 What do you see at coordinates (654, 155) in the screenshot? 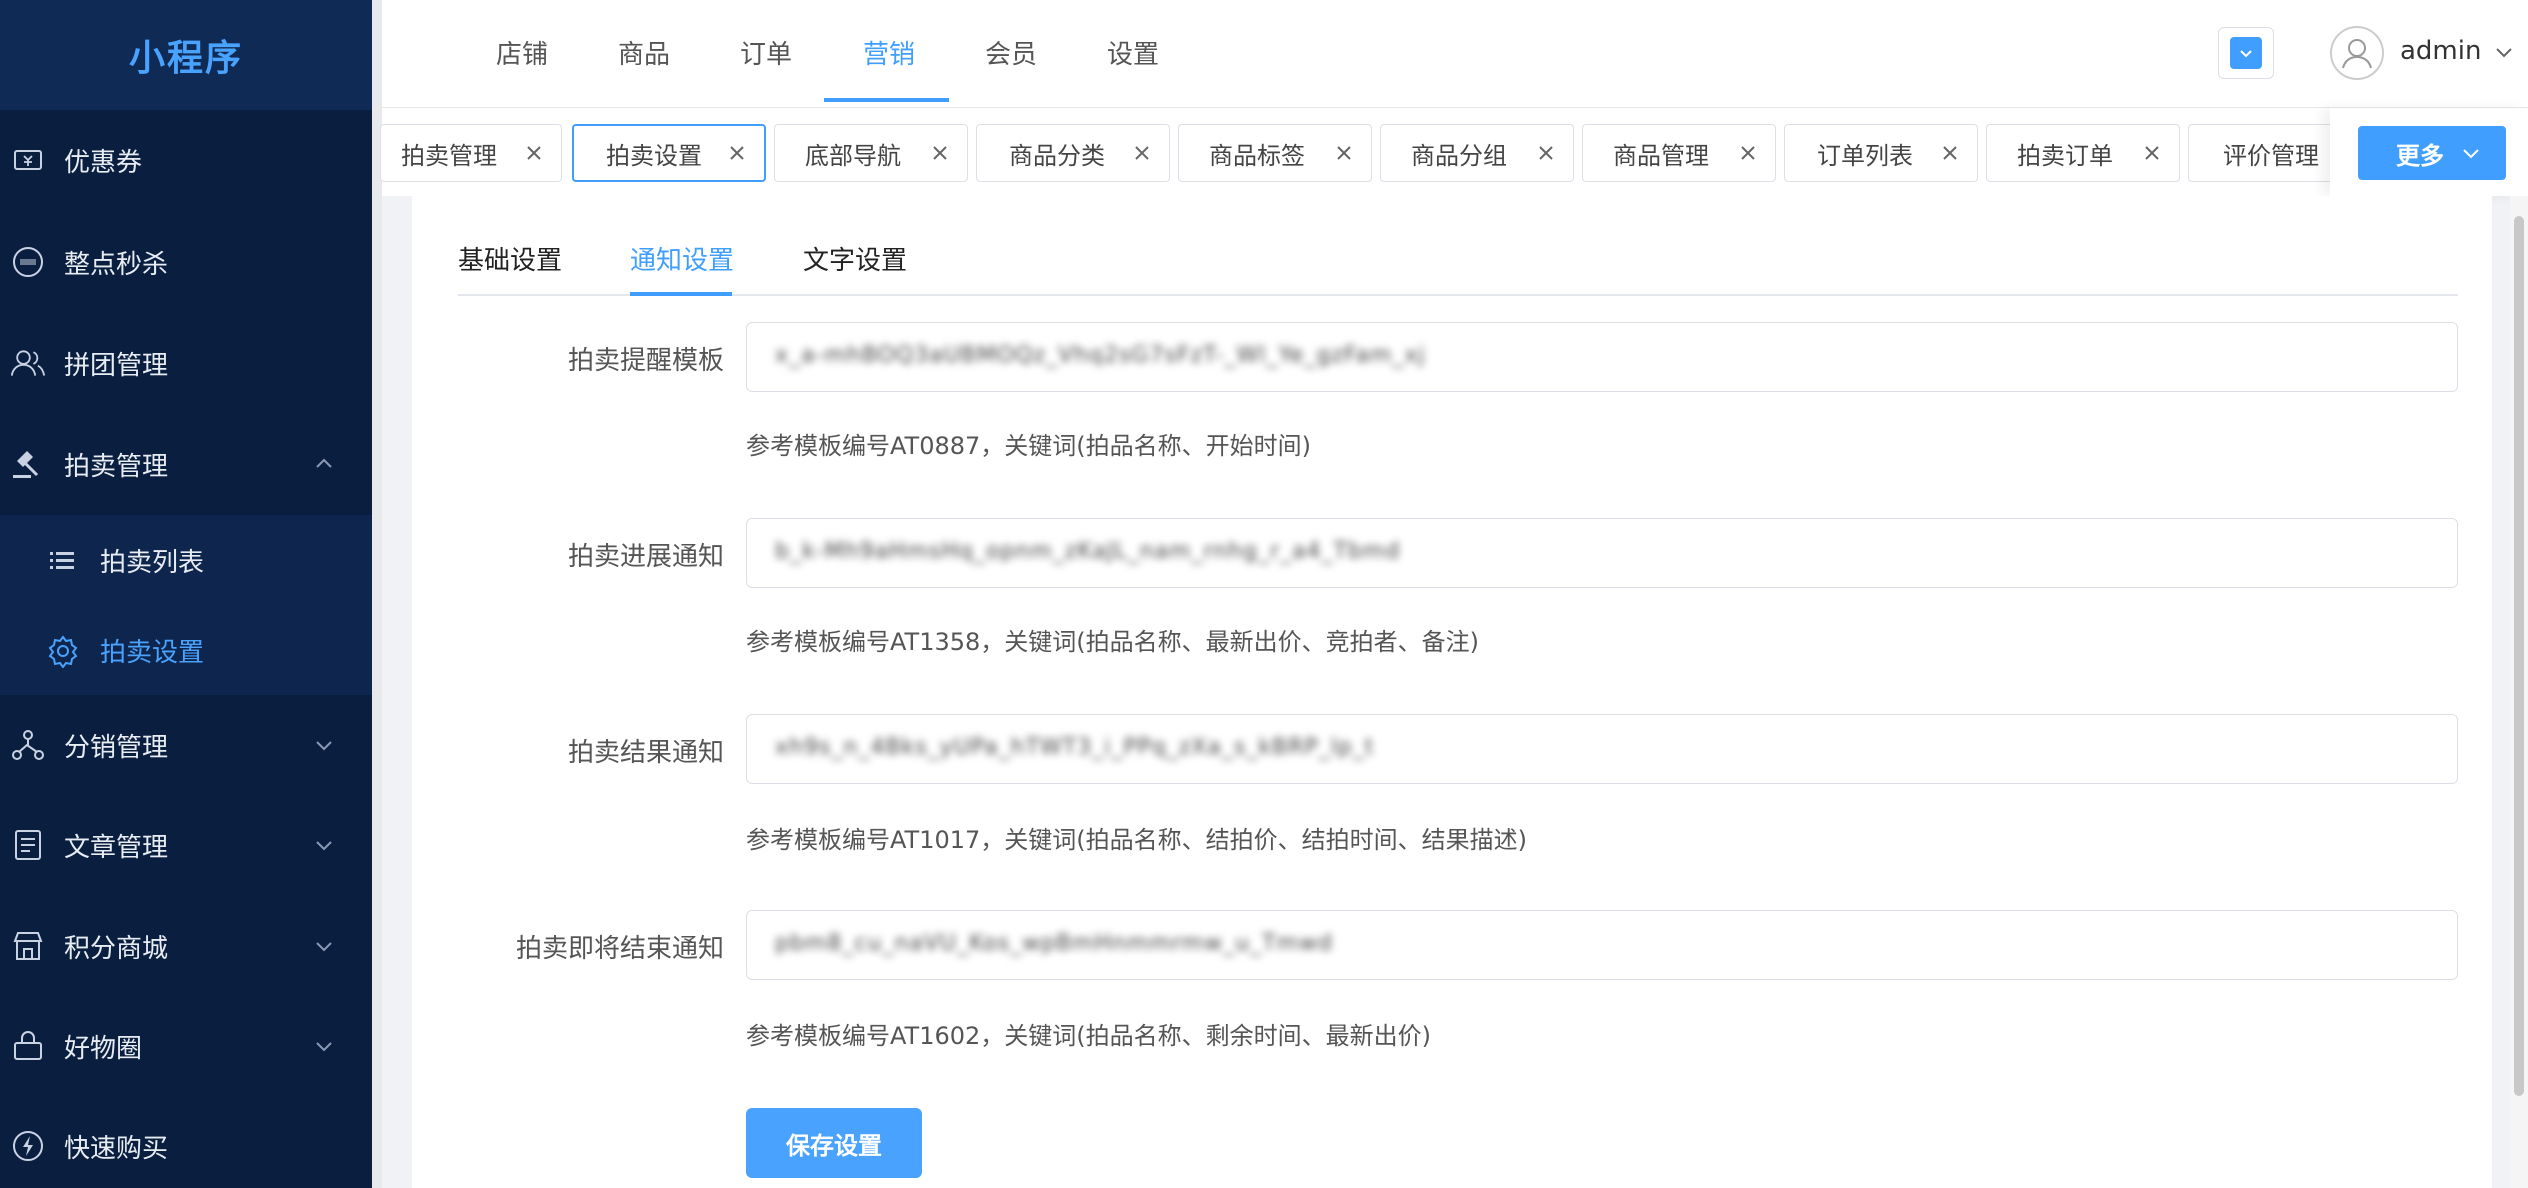
I see `tag-label: 拍卖设置` at bounding box center [654, 155].